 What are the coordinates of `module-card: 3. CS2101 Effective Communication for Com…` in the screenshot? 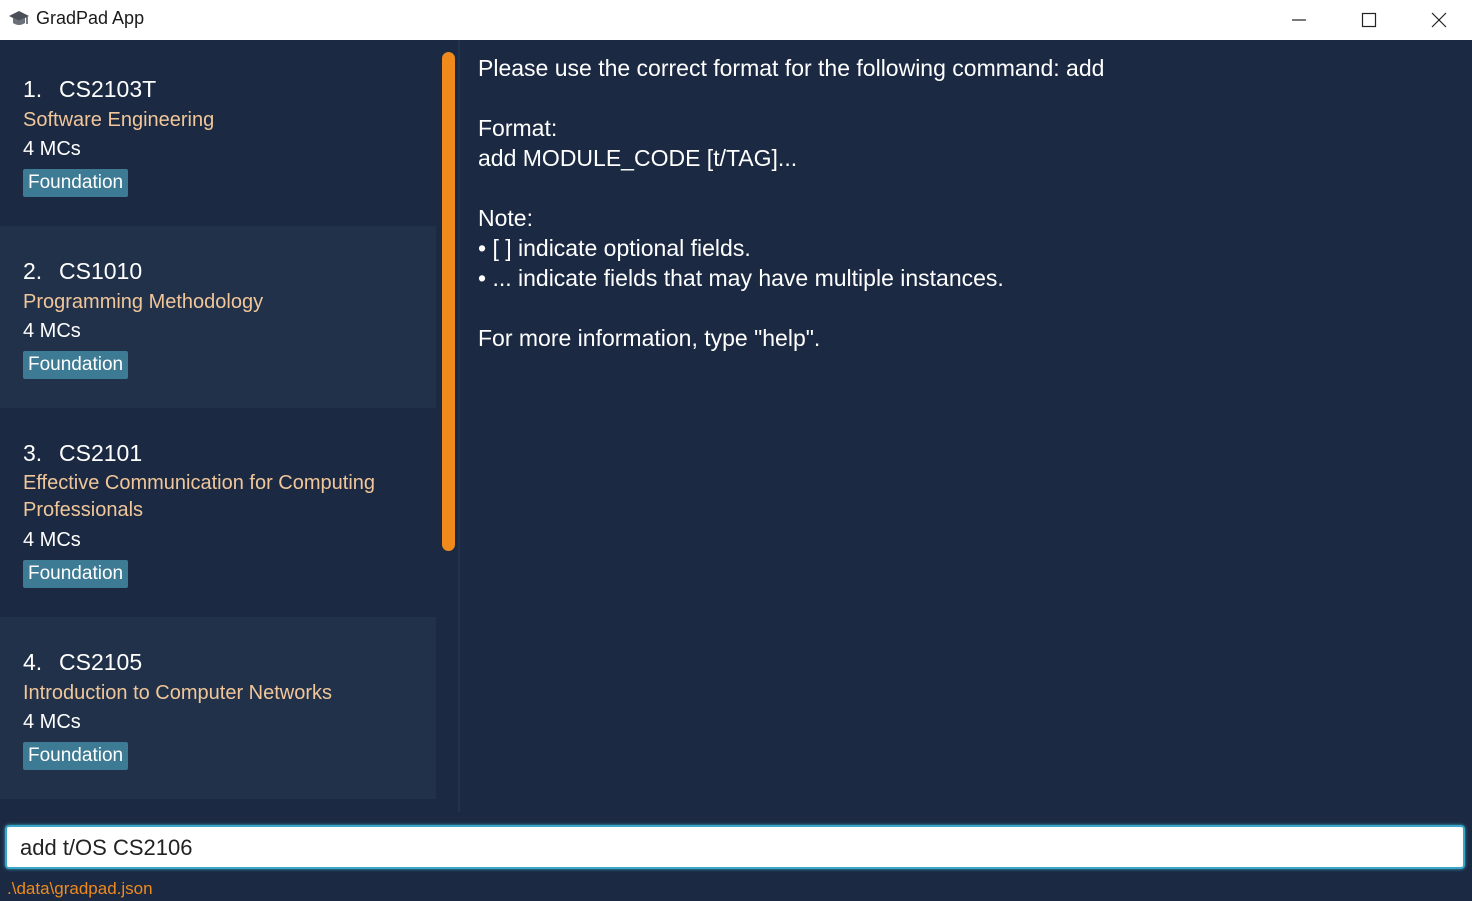 It's located at (218, 512).